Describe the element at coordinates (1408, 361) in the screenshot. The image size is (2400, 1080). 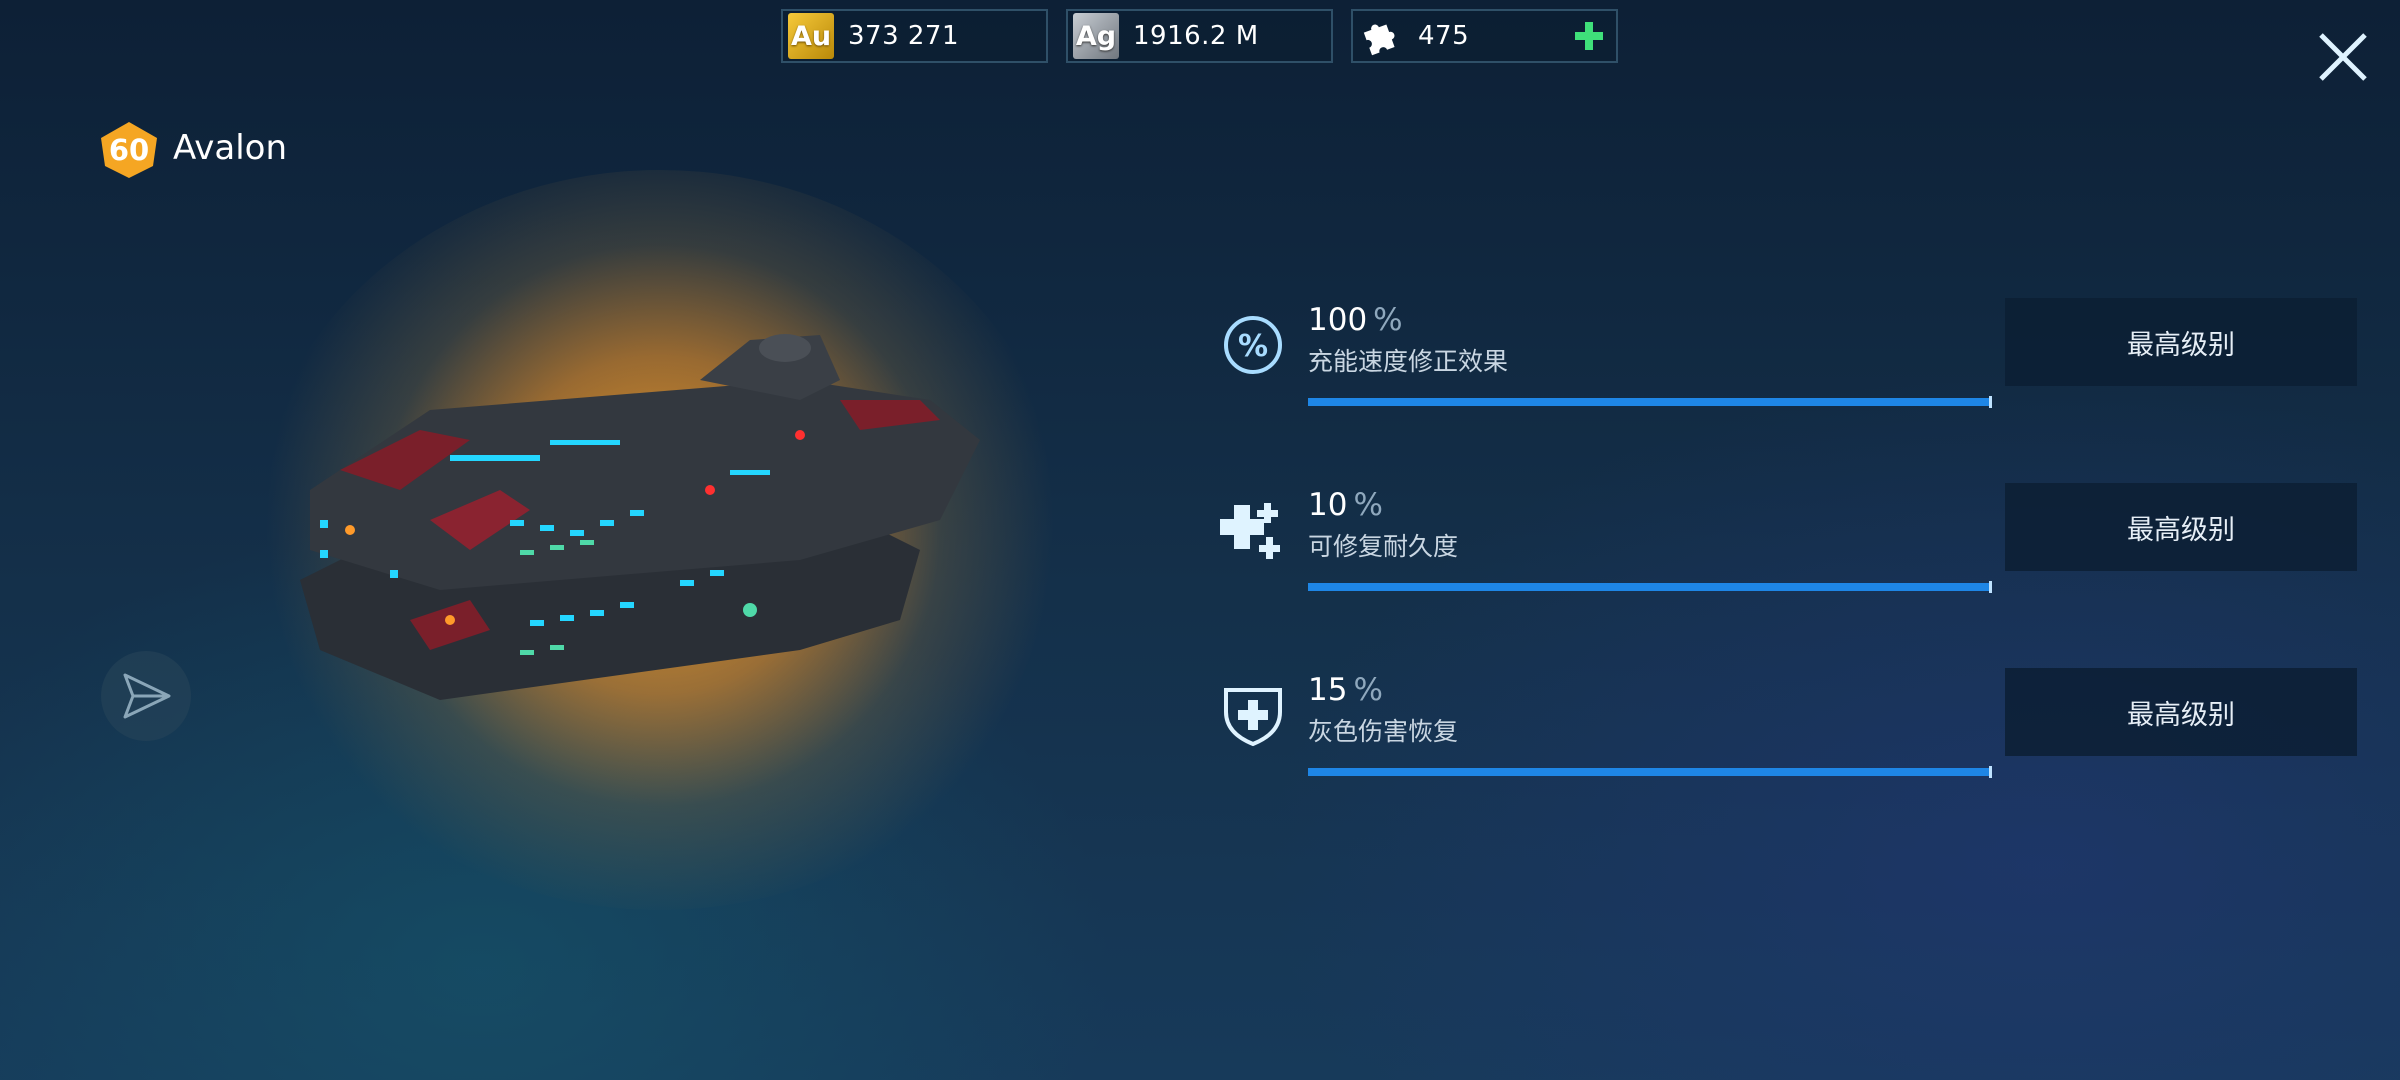
I see `stat-label: 充能速度修正效果` at that location.